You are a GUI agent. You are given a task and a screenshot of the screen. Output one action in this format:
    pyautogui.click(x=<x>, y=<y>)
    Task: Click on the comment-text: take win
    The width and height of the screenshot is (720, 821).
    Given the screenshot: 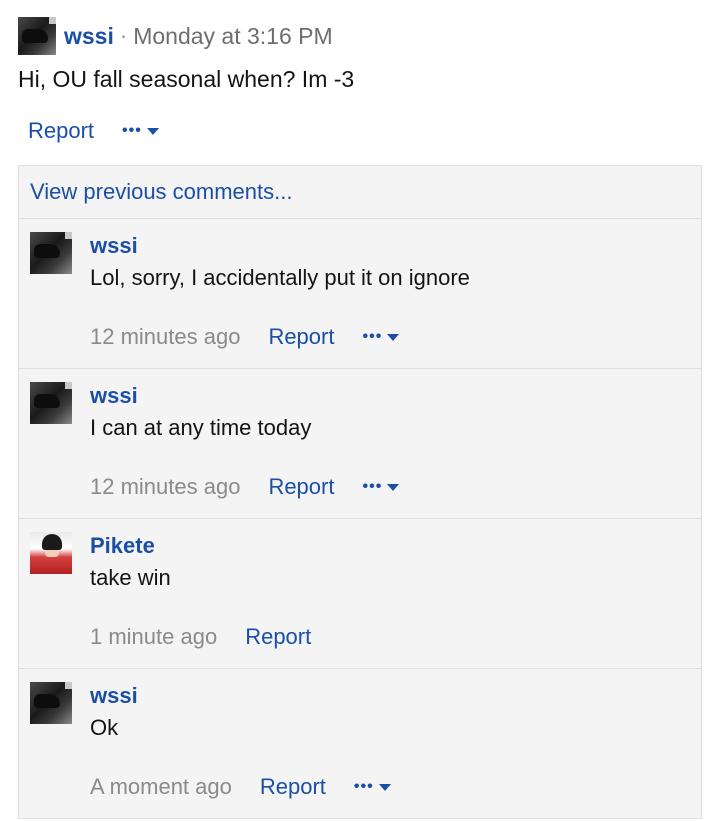 What is the action you would take?
    pyautogui.click(x=130, y=577)
    